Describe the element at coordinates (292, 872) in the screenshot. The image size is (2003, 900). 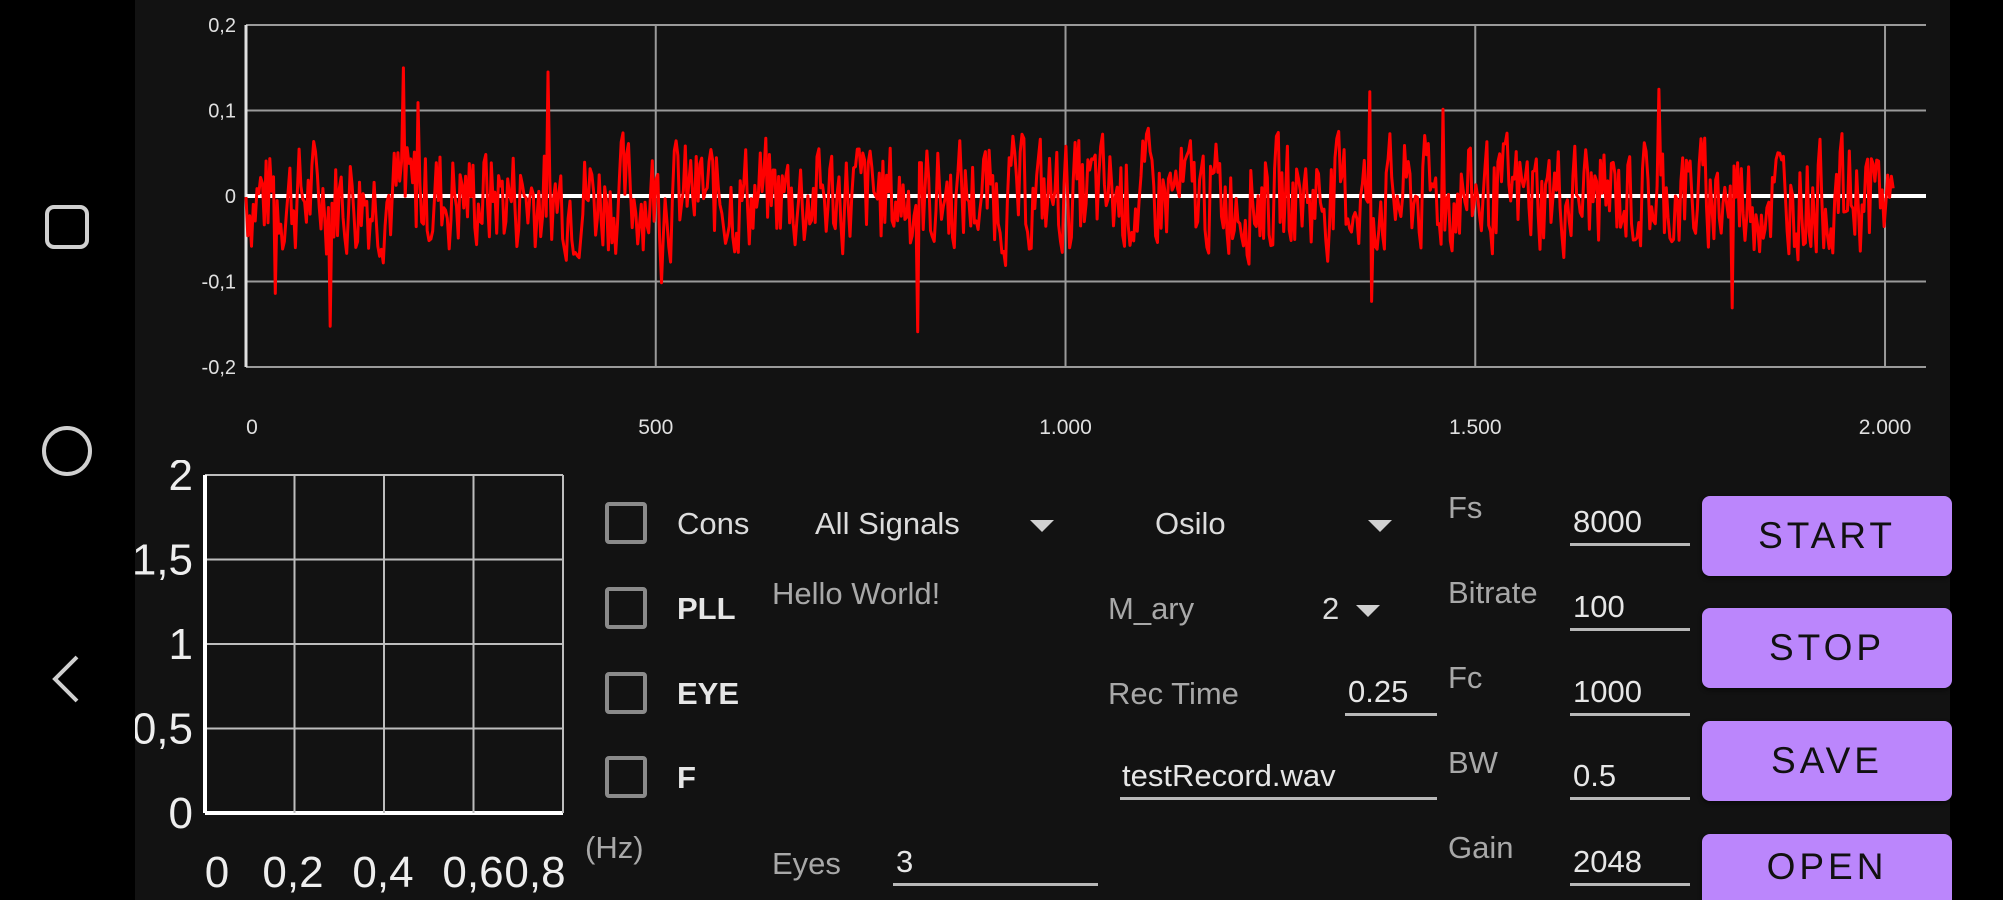
I see `x-tick-label: 0,2` at that location.